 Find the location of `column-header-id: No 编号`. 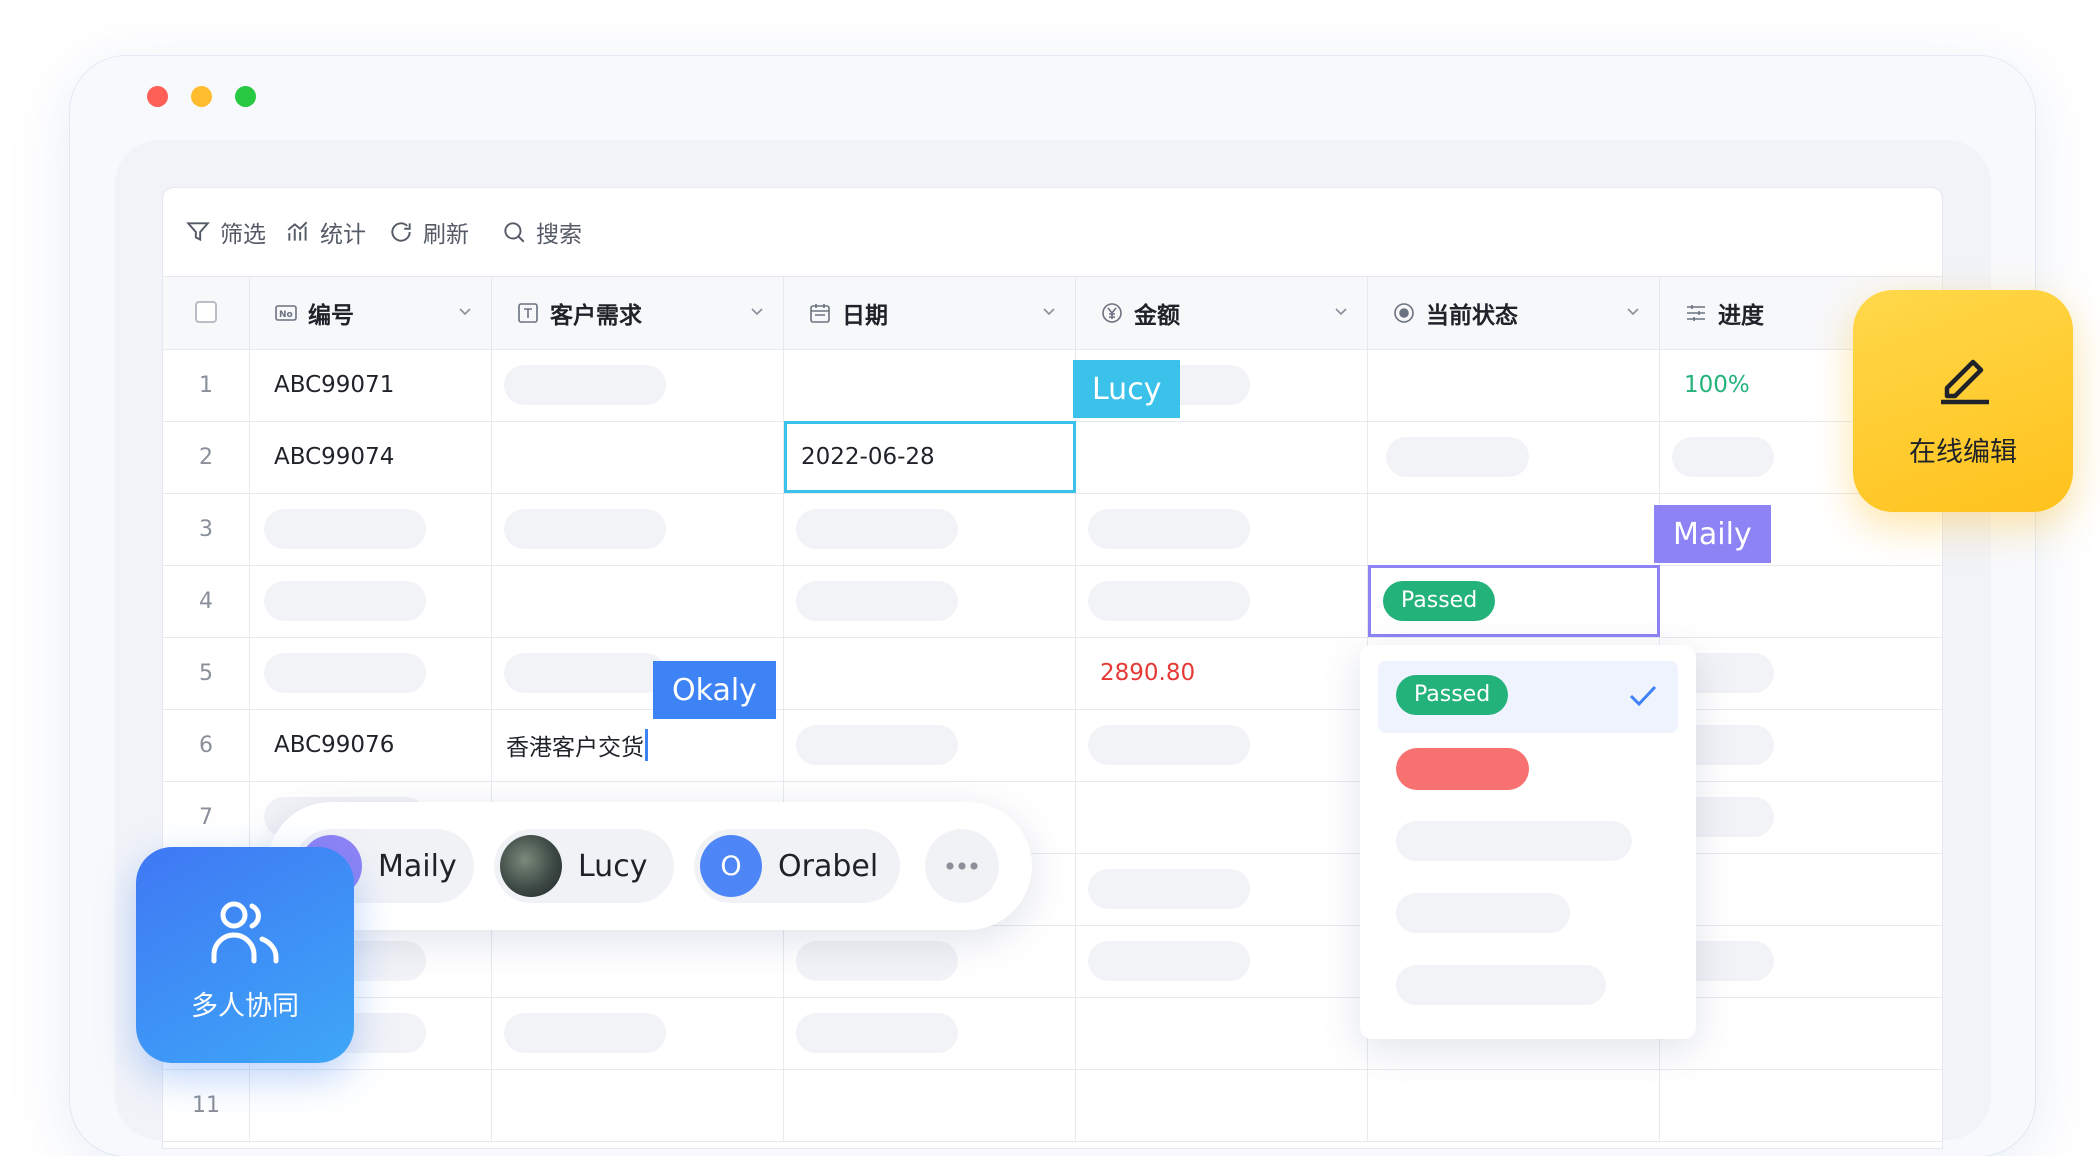

column-header-id: No 编号 is located at coordinates (371, 313).